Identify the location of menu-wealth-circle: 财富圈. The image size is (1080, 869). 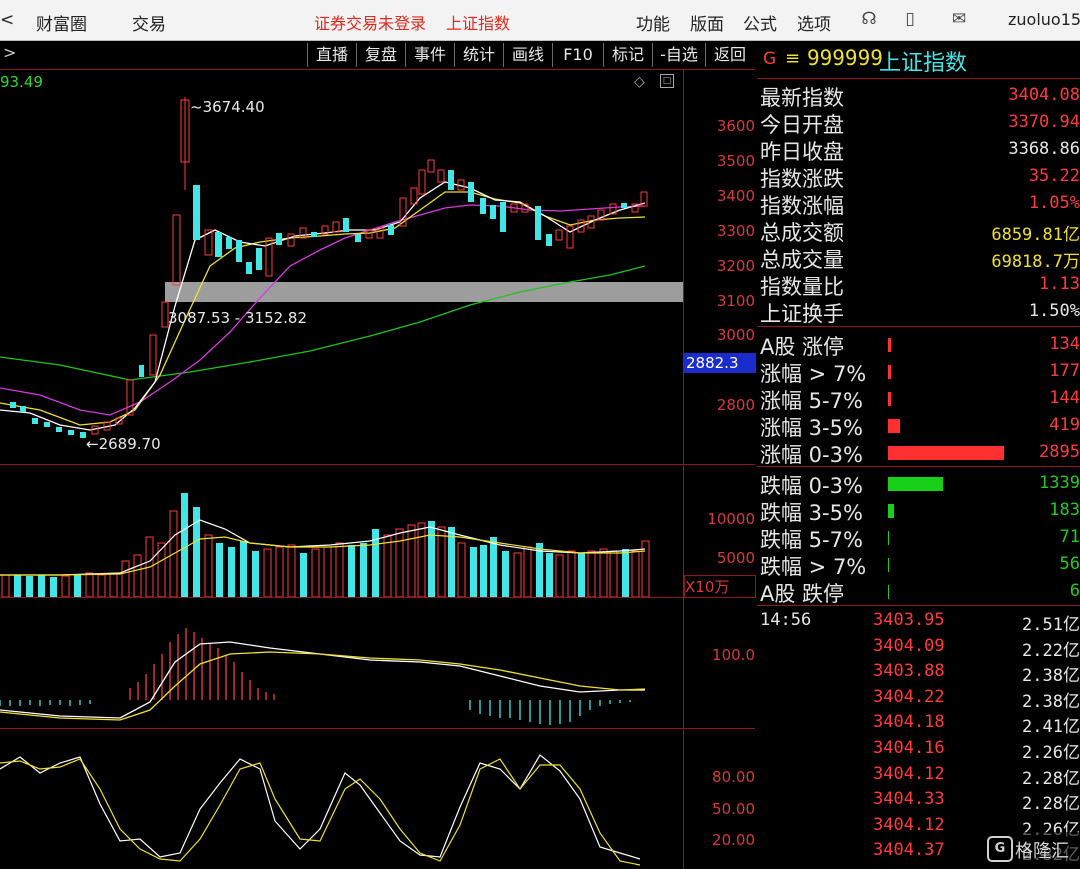
(61, 22).